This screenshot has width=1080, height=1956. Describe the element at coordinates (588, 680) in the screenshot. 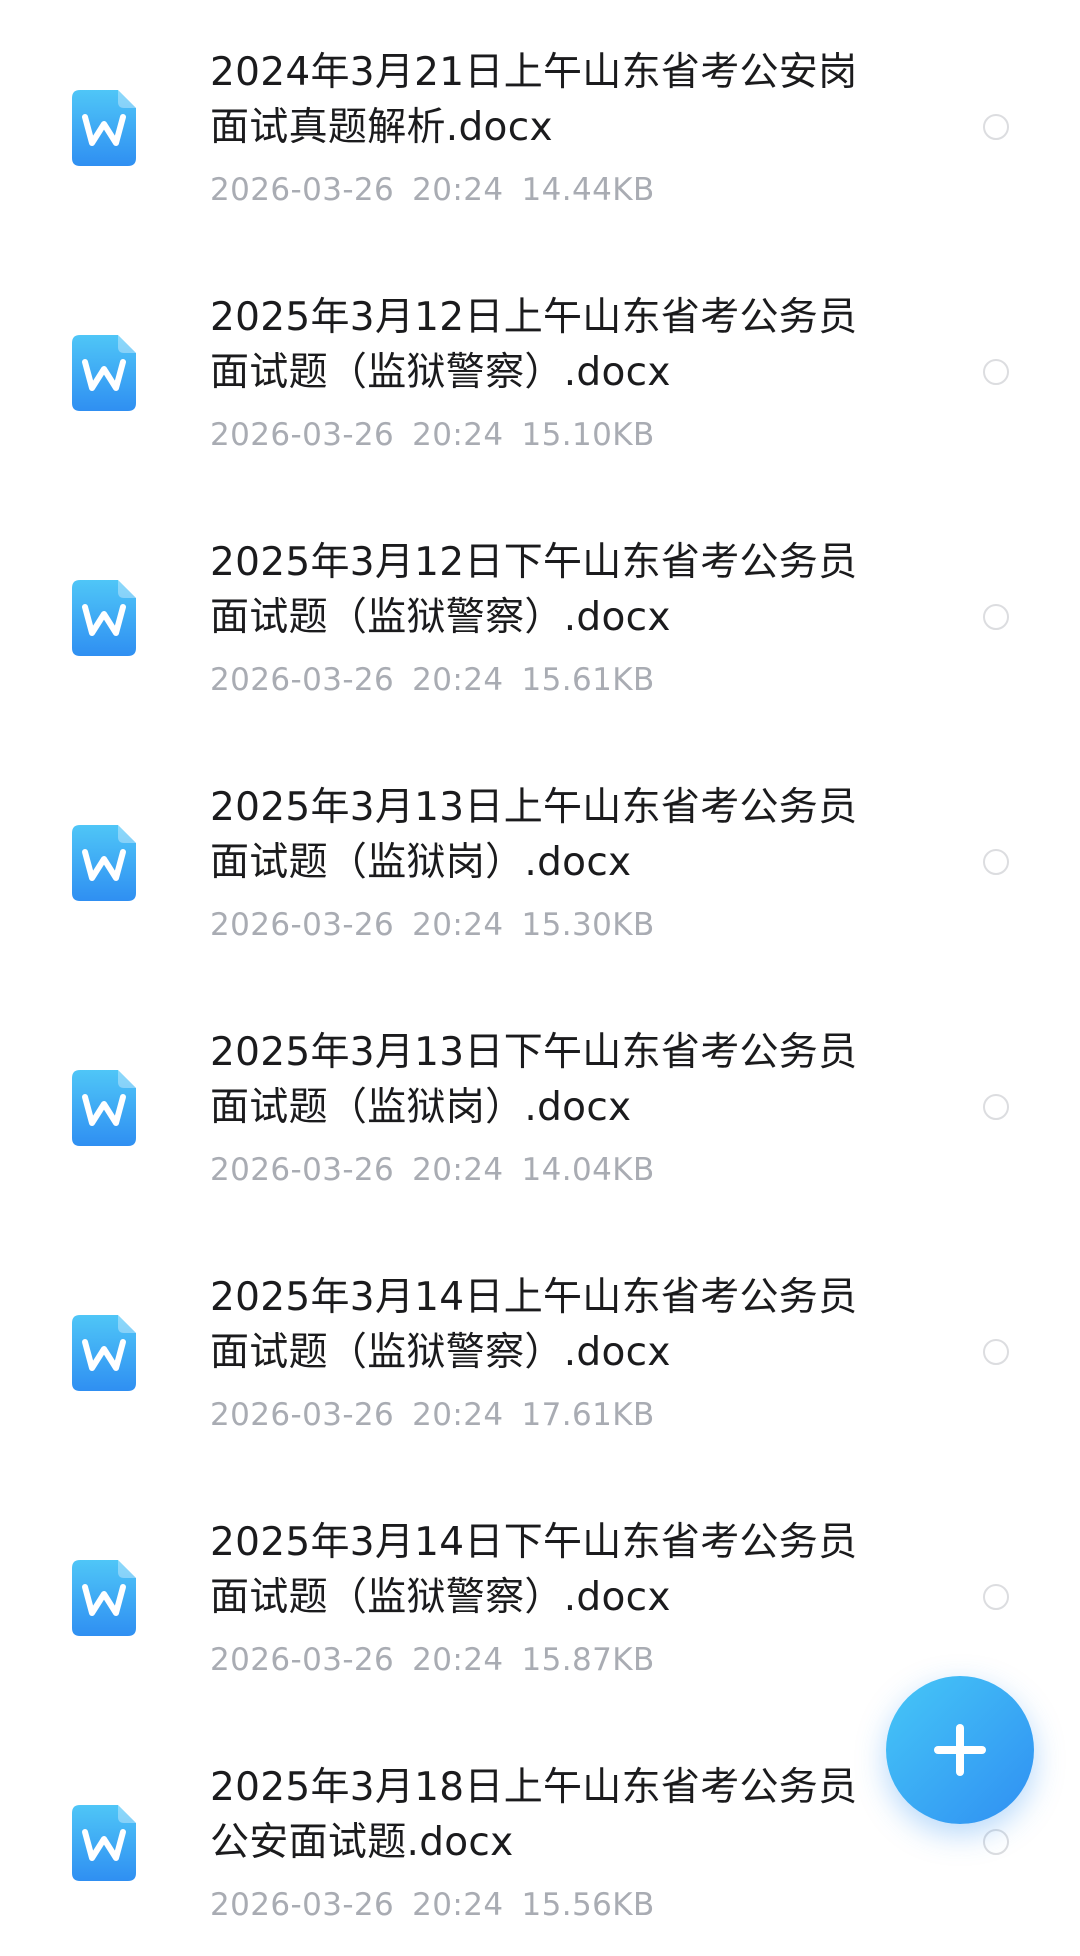

I see `file-size: 15.61KB` at that location.